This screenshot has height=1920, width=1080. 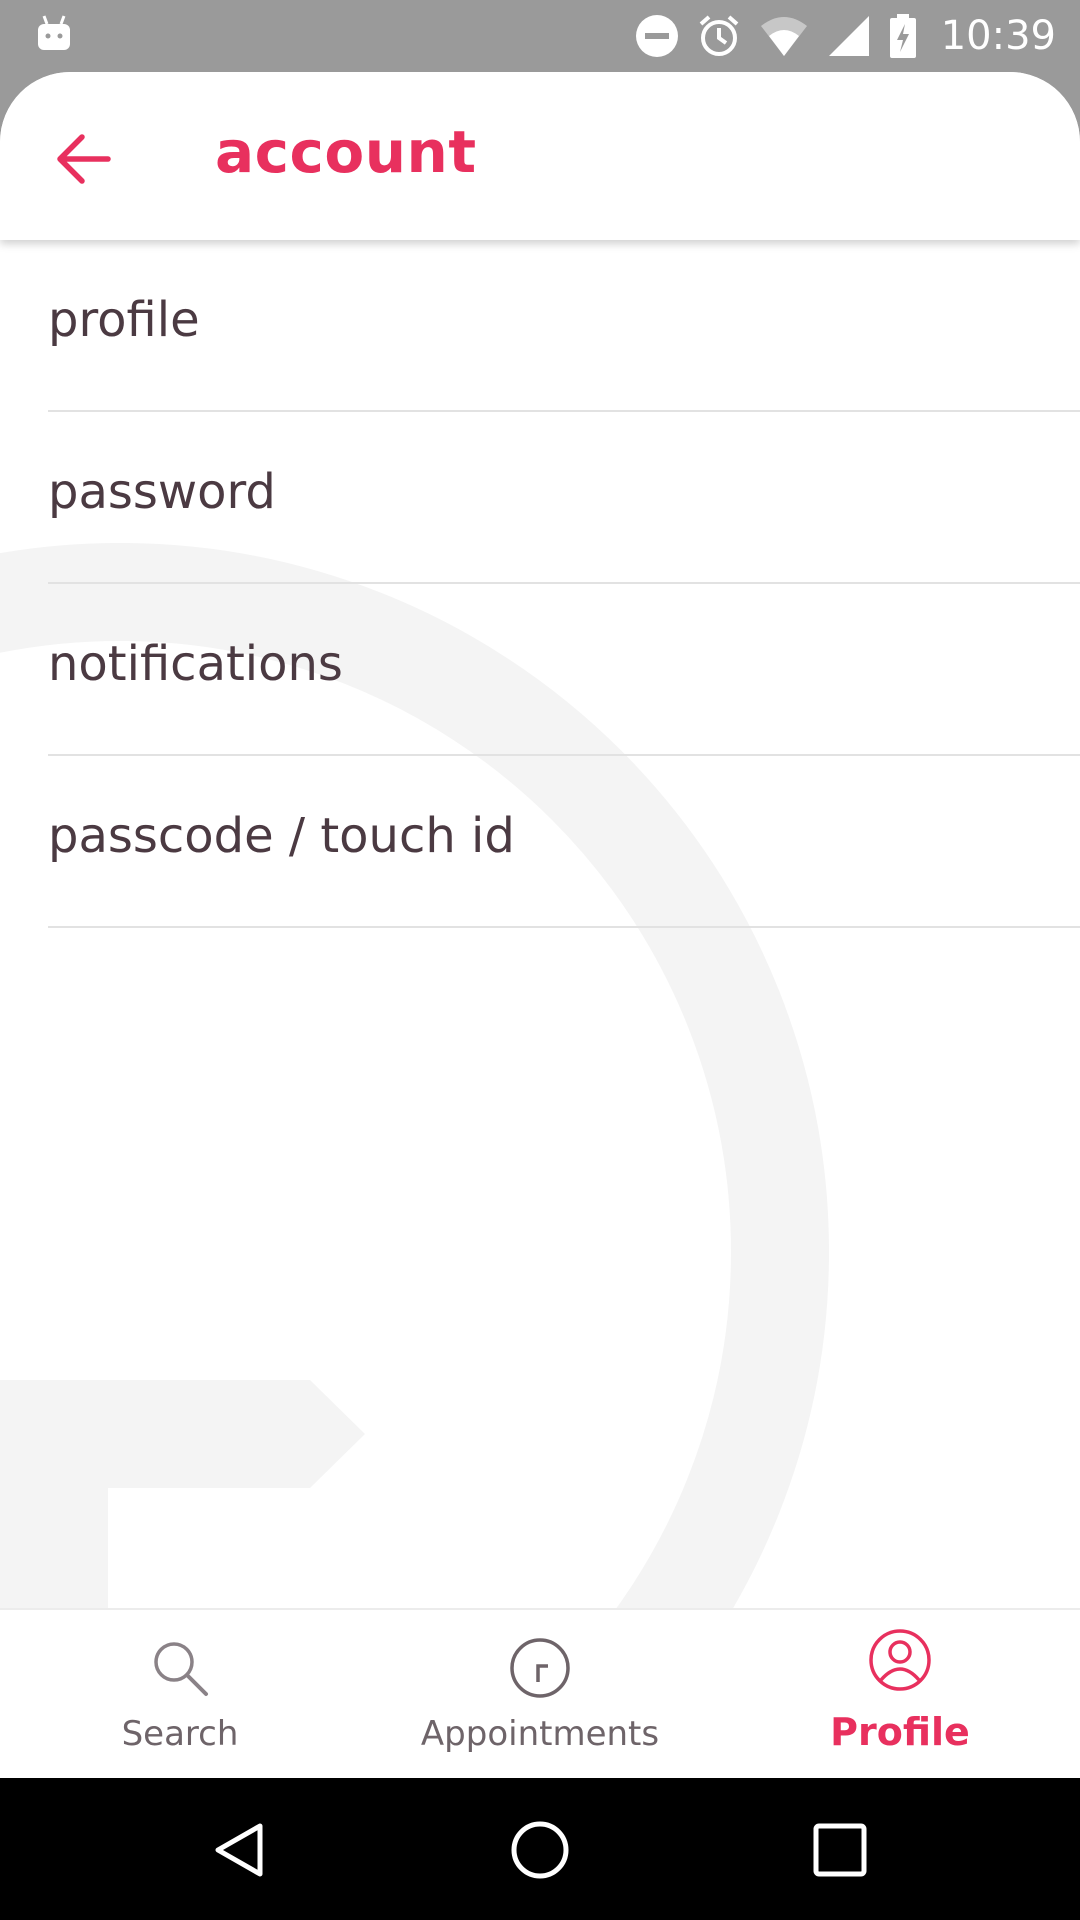 What do you see at coordinates (540, 1734) in the screenshot?
I see `nav-appointments-label: Appointments` at bounding box center [540, 1734].